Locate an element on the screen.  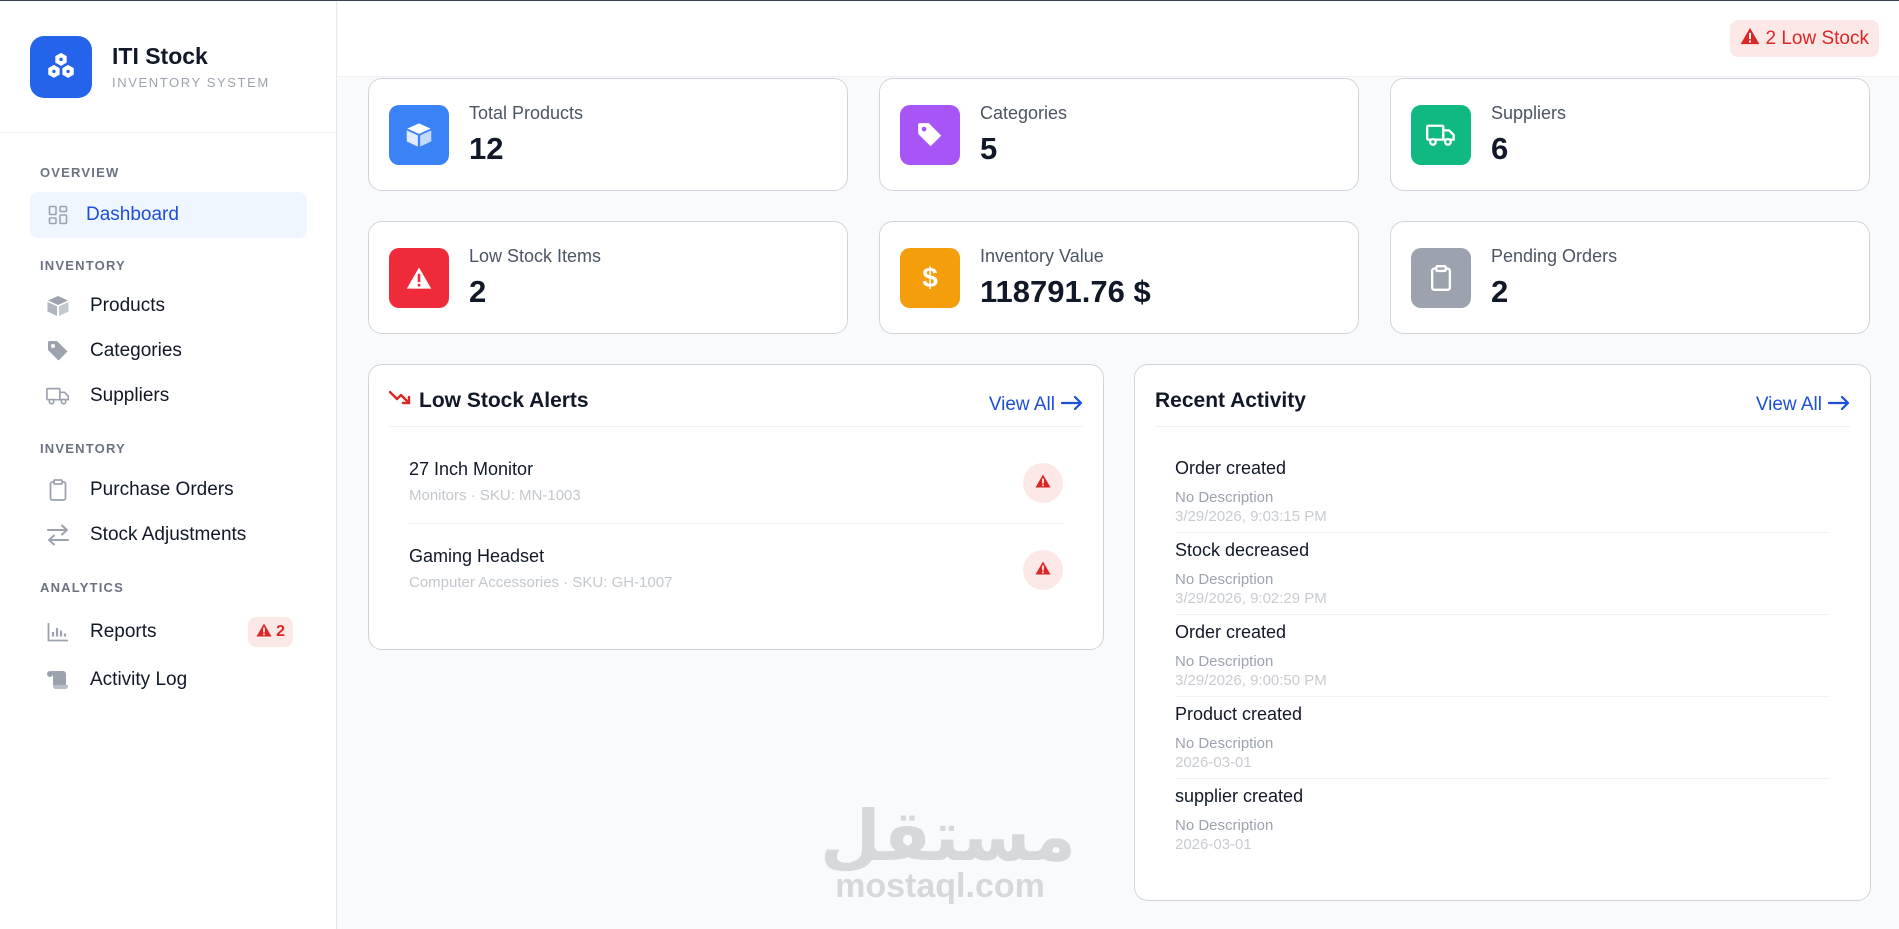
alert-product-name: Gaming Headset is located at coordinates (477, 556).